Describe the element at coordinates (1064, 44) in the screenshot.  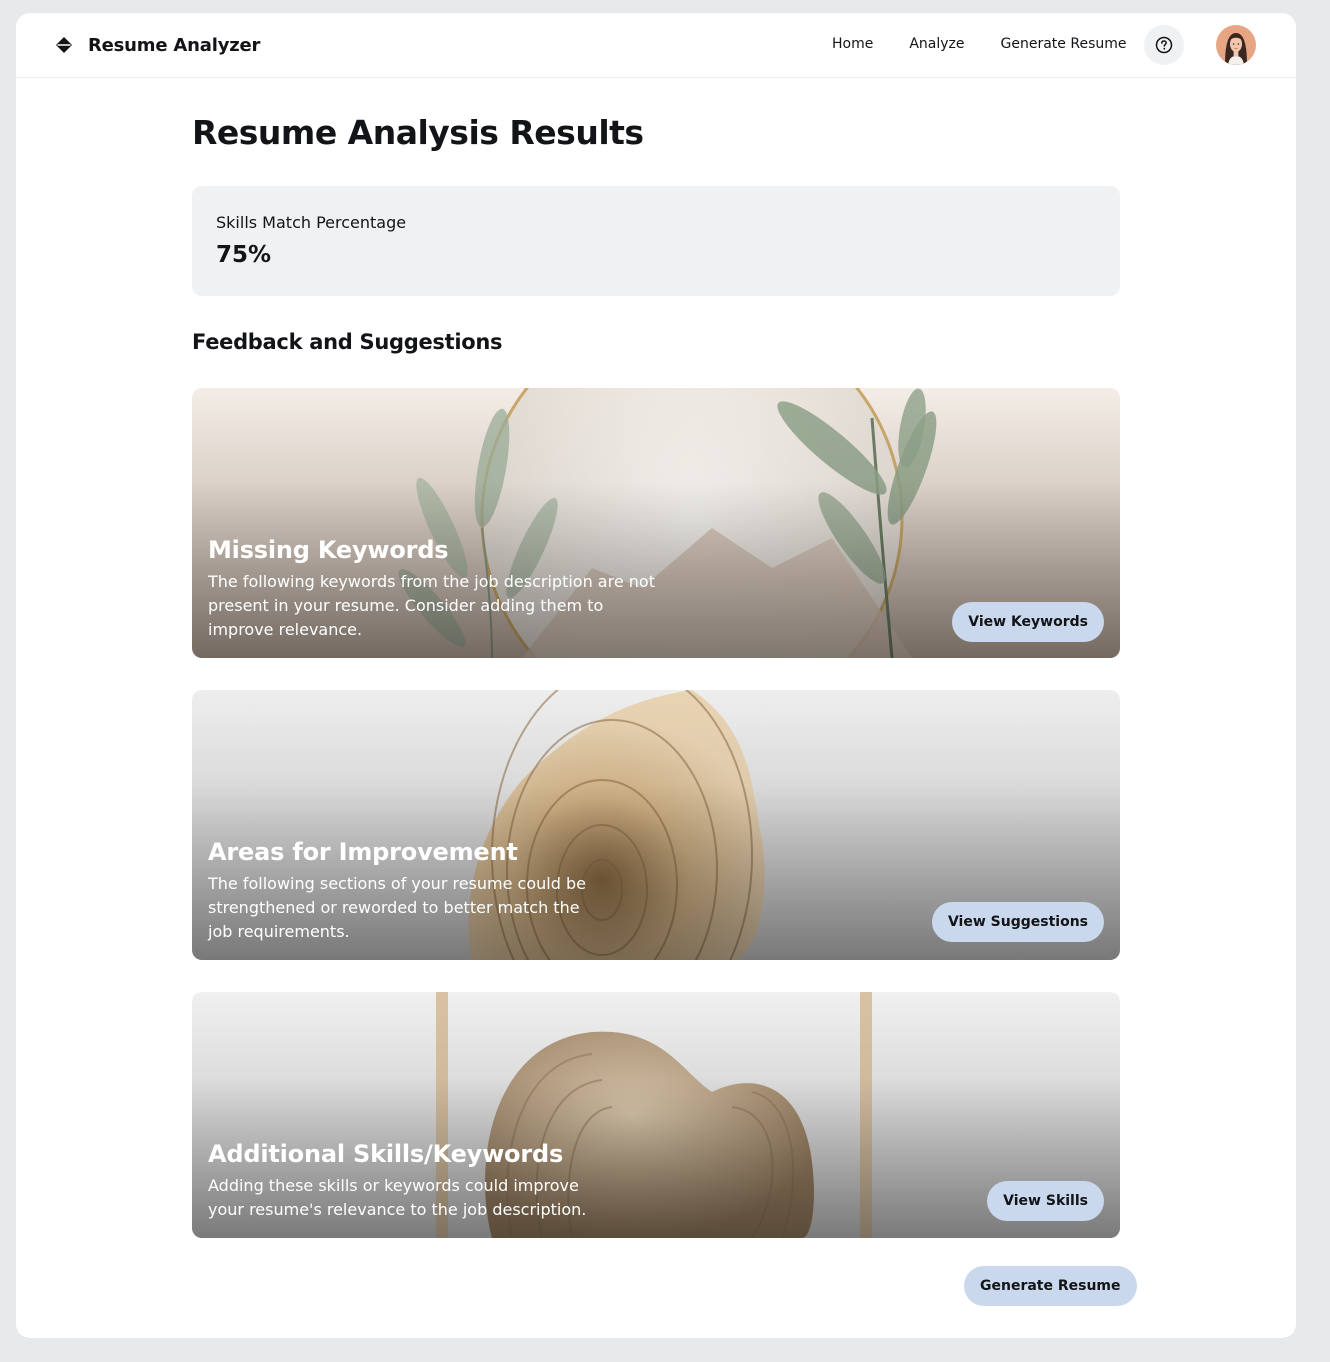
I see `nav-generate-resume-link: Generate Resume` at that location.